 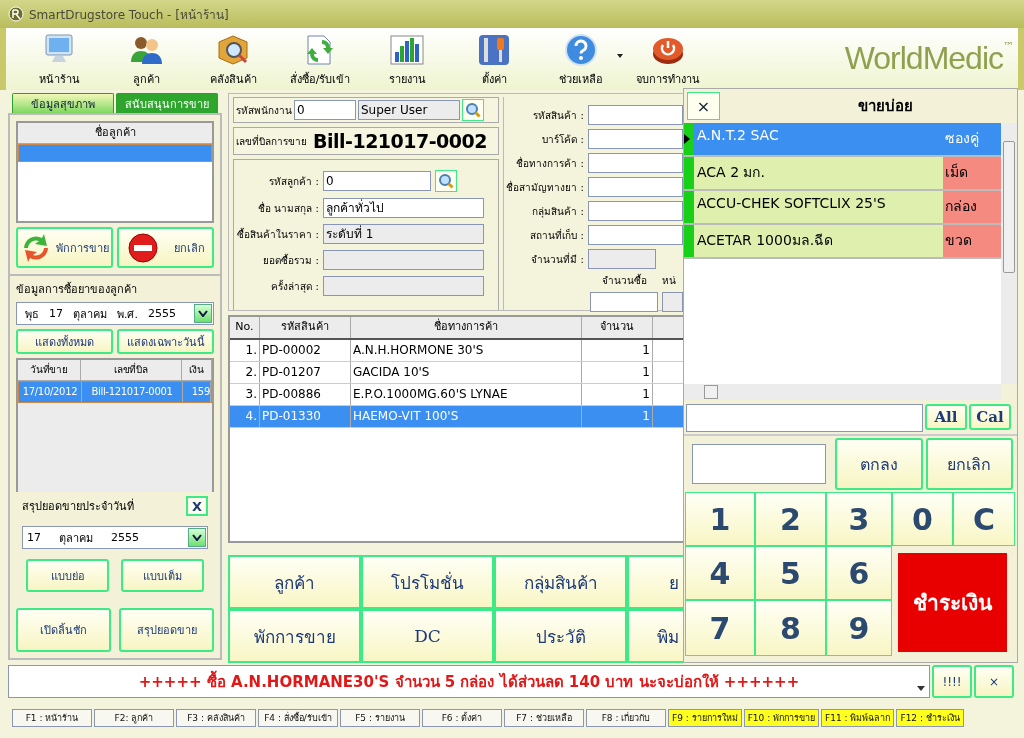 What do you see at coordinates (560, 582) in the screenshot?
I see `action-button: กลุ่มสินค้า` at bounding box center [560, 582].